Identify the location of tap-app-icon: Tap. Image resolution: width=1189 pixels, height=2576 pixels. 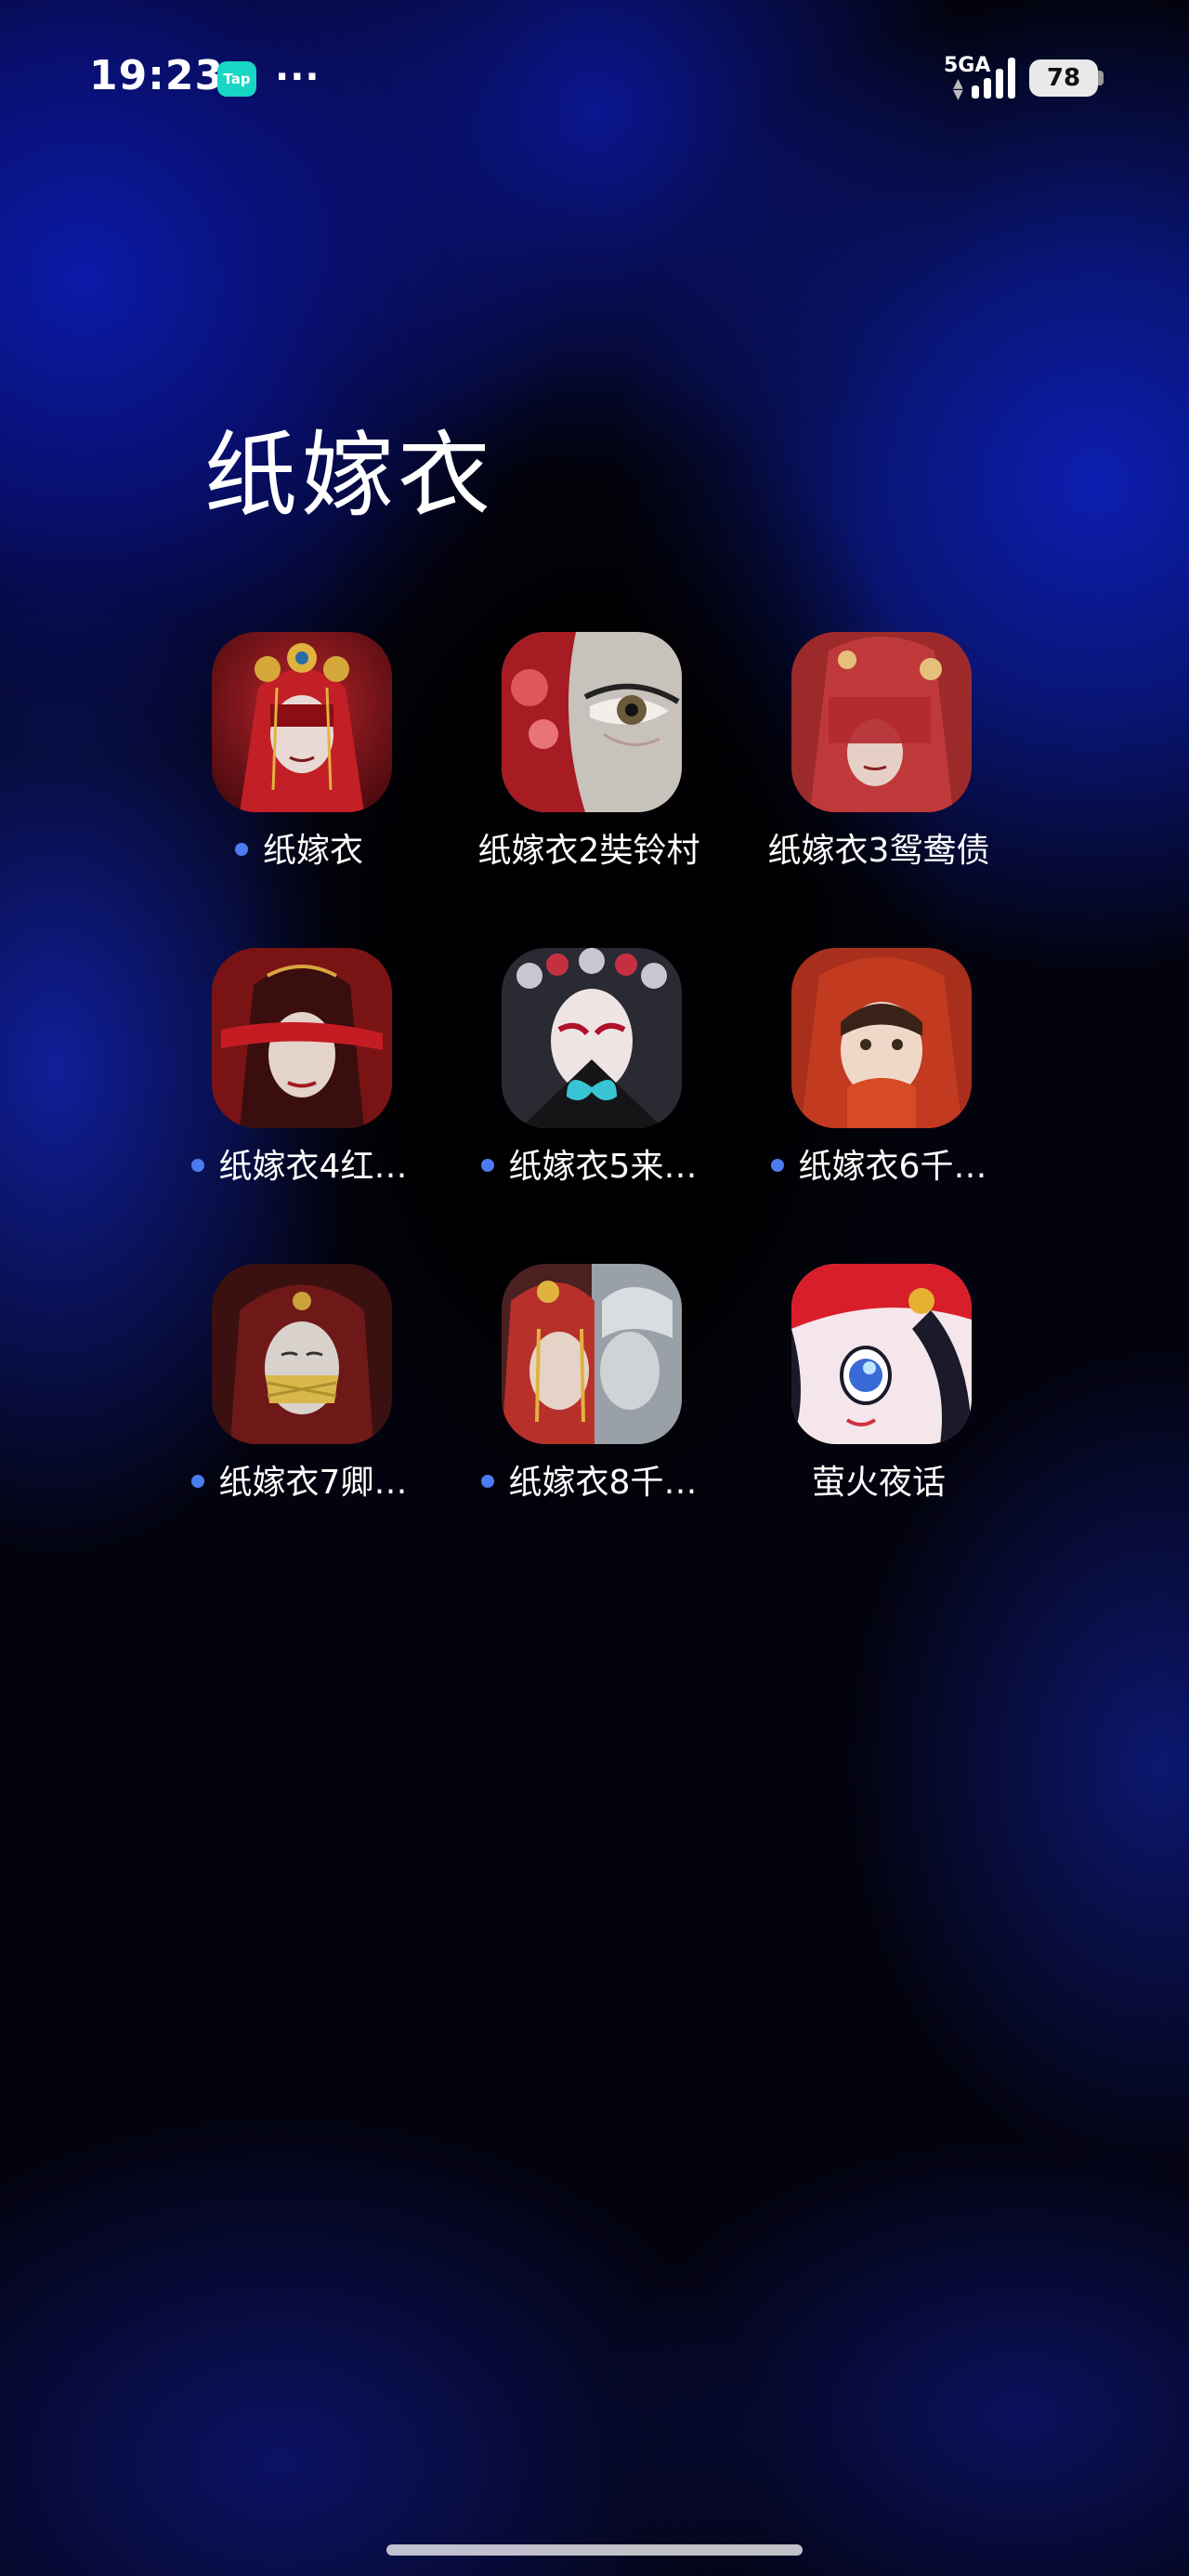
(236, 79).